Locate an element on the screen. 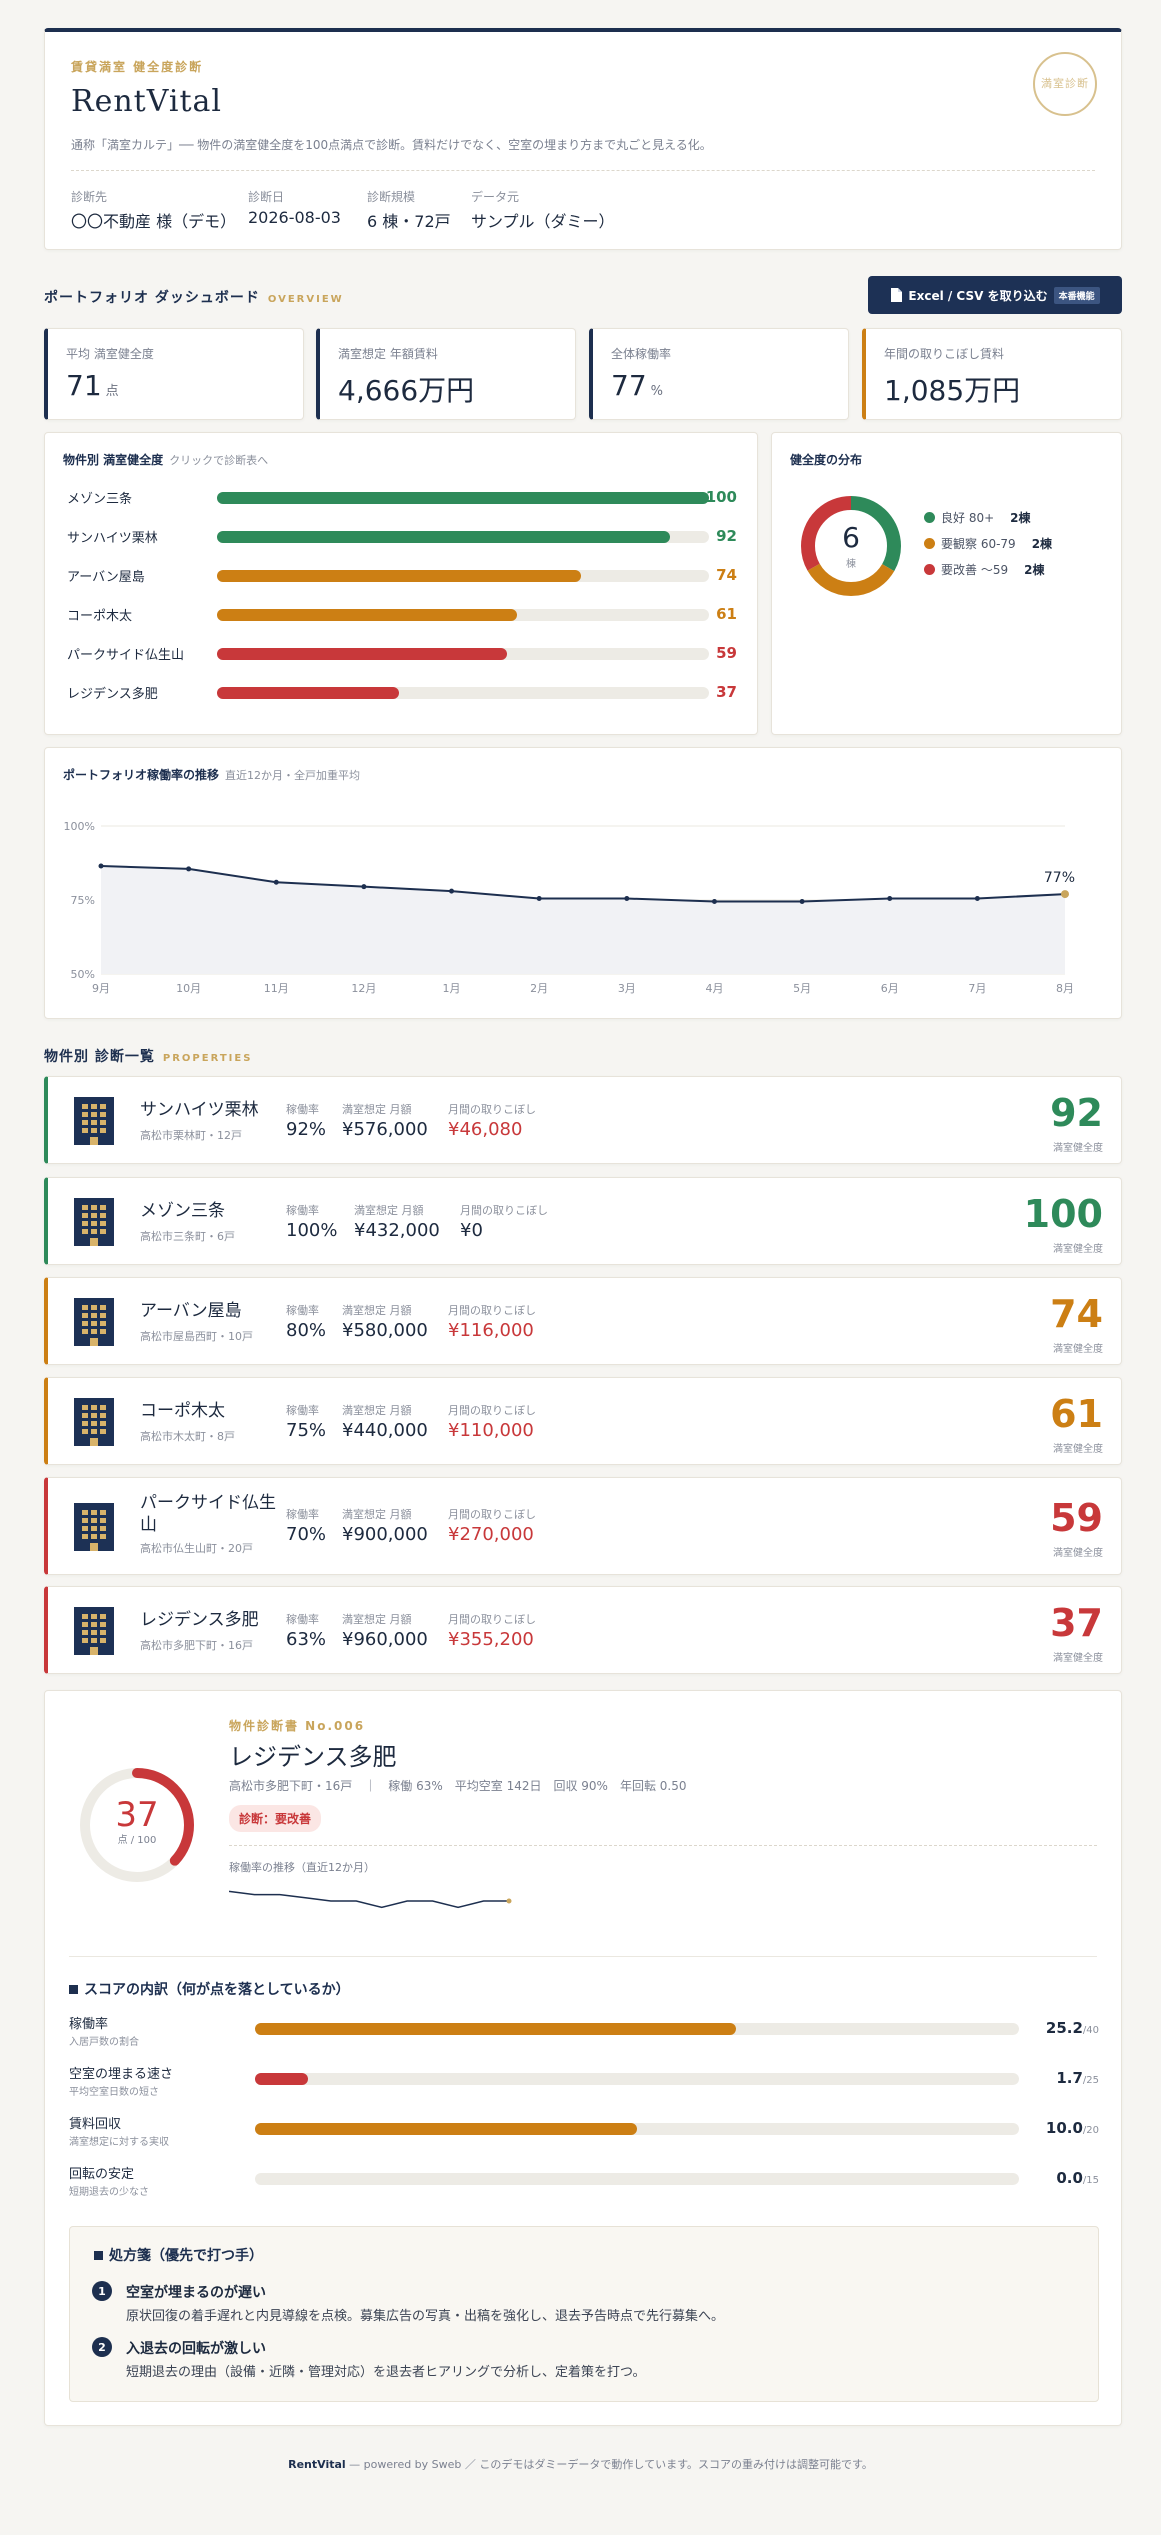  property-name: コーポ木太 is located at coordinates (182, 1411).